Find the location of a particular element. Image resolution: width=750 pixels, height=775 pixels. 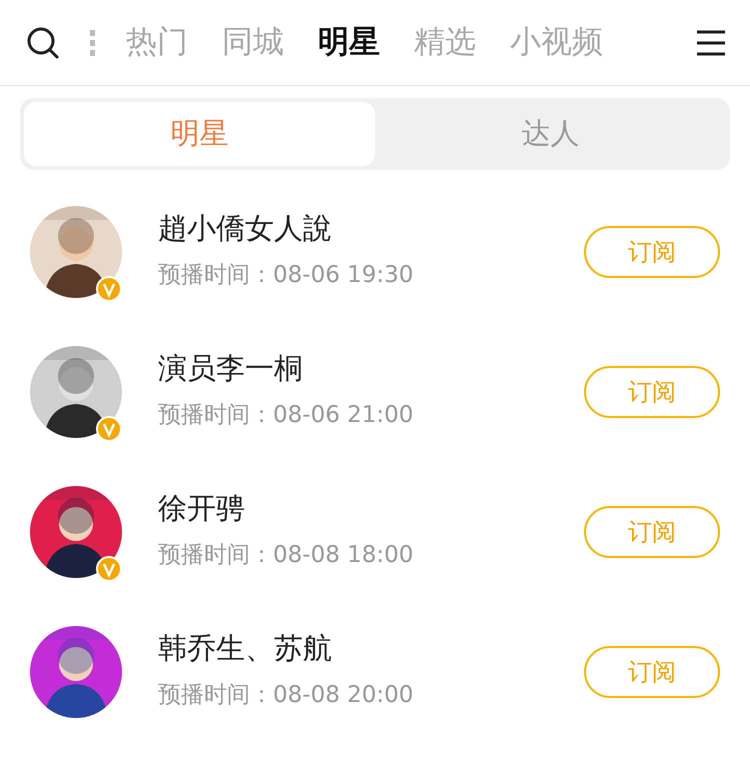

nav-tab: 明星 is located at coordinates (349, 42).